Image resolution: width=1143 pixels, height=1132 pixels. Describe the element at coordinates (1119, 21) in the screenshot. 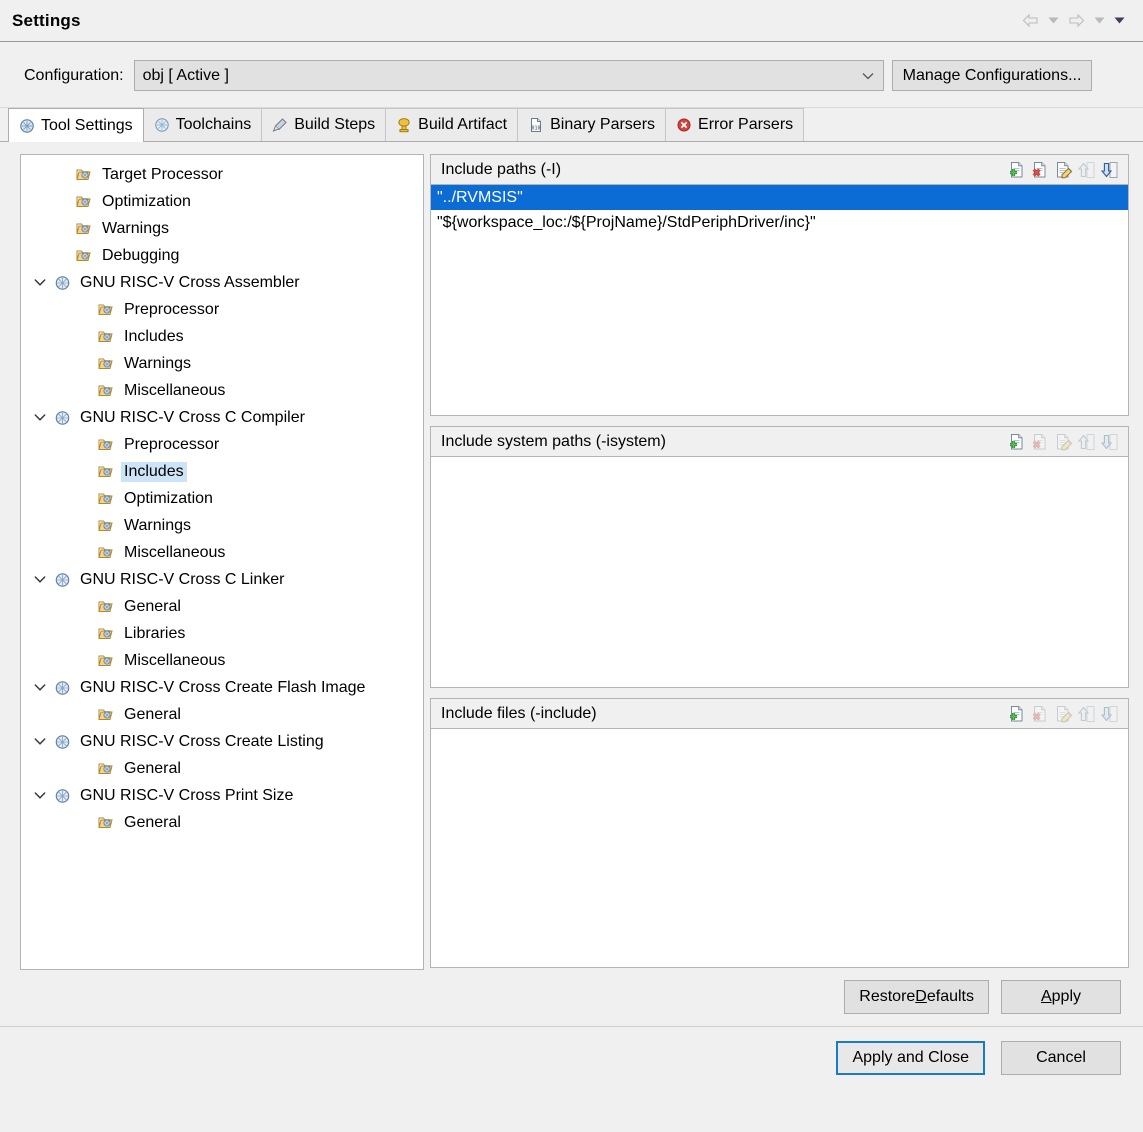

I see `menu-dropdown-icon` at that location.